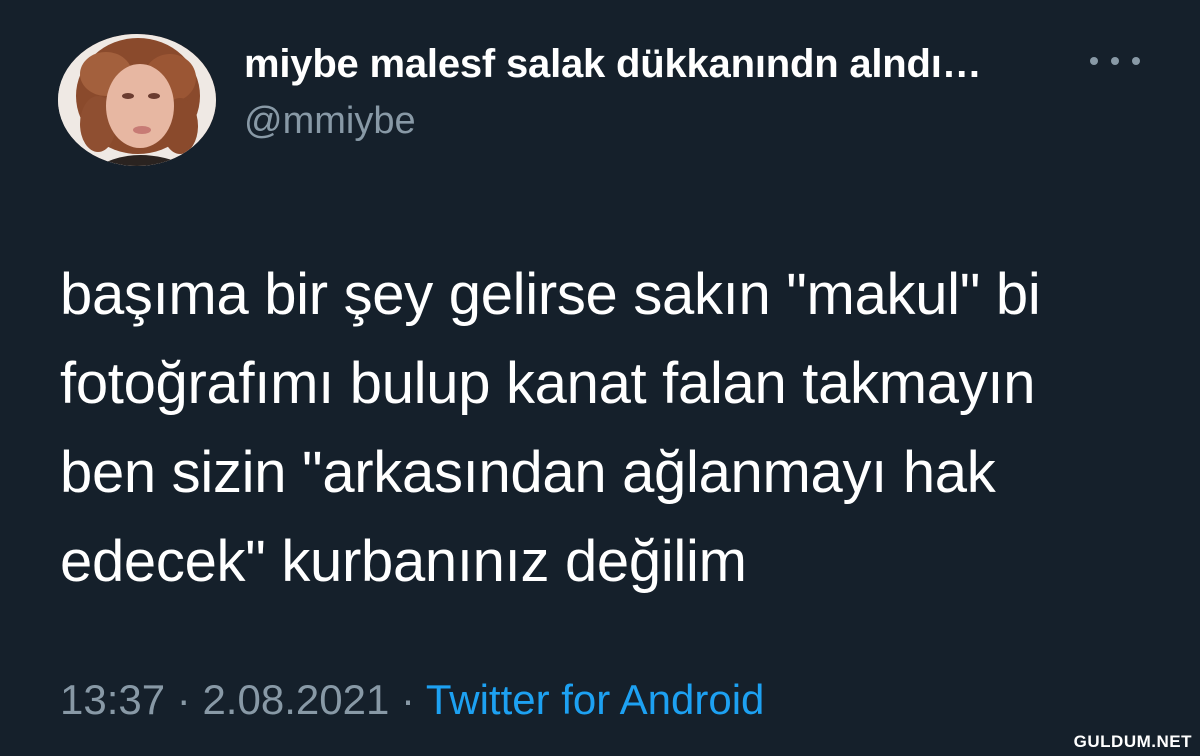 The width and height of the screenshot is (1200, 756). What do you see at coordinates (550, 294) in the screenshot?
I see `tweet-text-line: başıma bir şey gelirse sakın "makul" bi` at bounding box center [550, 294].